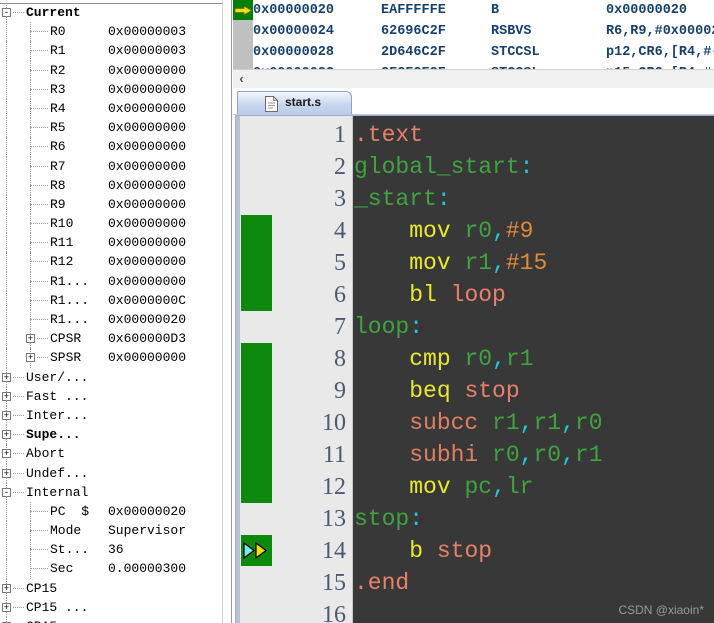 The width and height of the screenshot is (714, 623). What do you see at coordinates (416, 551) in the screenshot?
I see `code-token: b` at bounding box center [416, 551].